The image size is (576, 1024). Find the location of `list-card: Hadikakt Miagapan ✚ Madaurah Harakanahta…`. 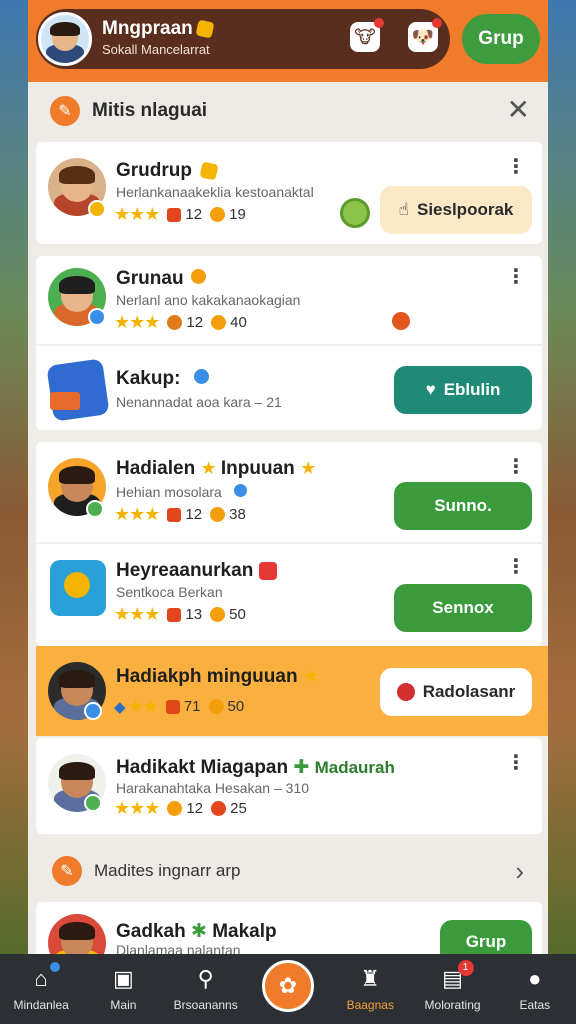

list-card: Hadikakt Miagapan ✚ Madaurah Harakanahta… is located at coordinates (289, 786).